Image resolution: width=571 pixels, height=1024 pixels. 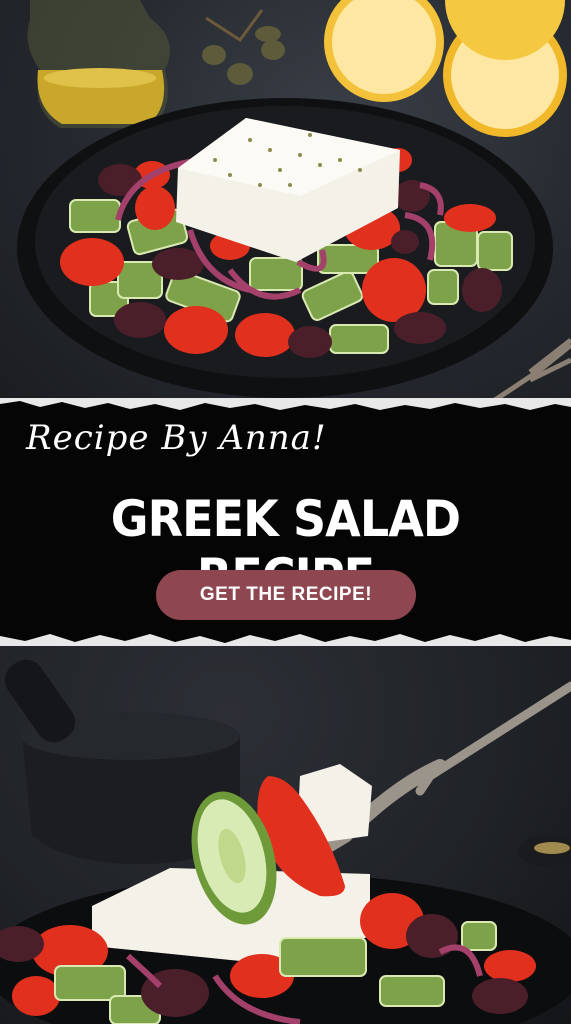 I want to click on recipe-author-title: Recipe By Anna!, so click(x=176, y=438).